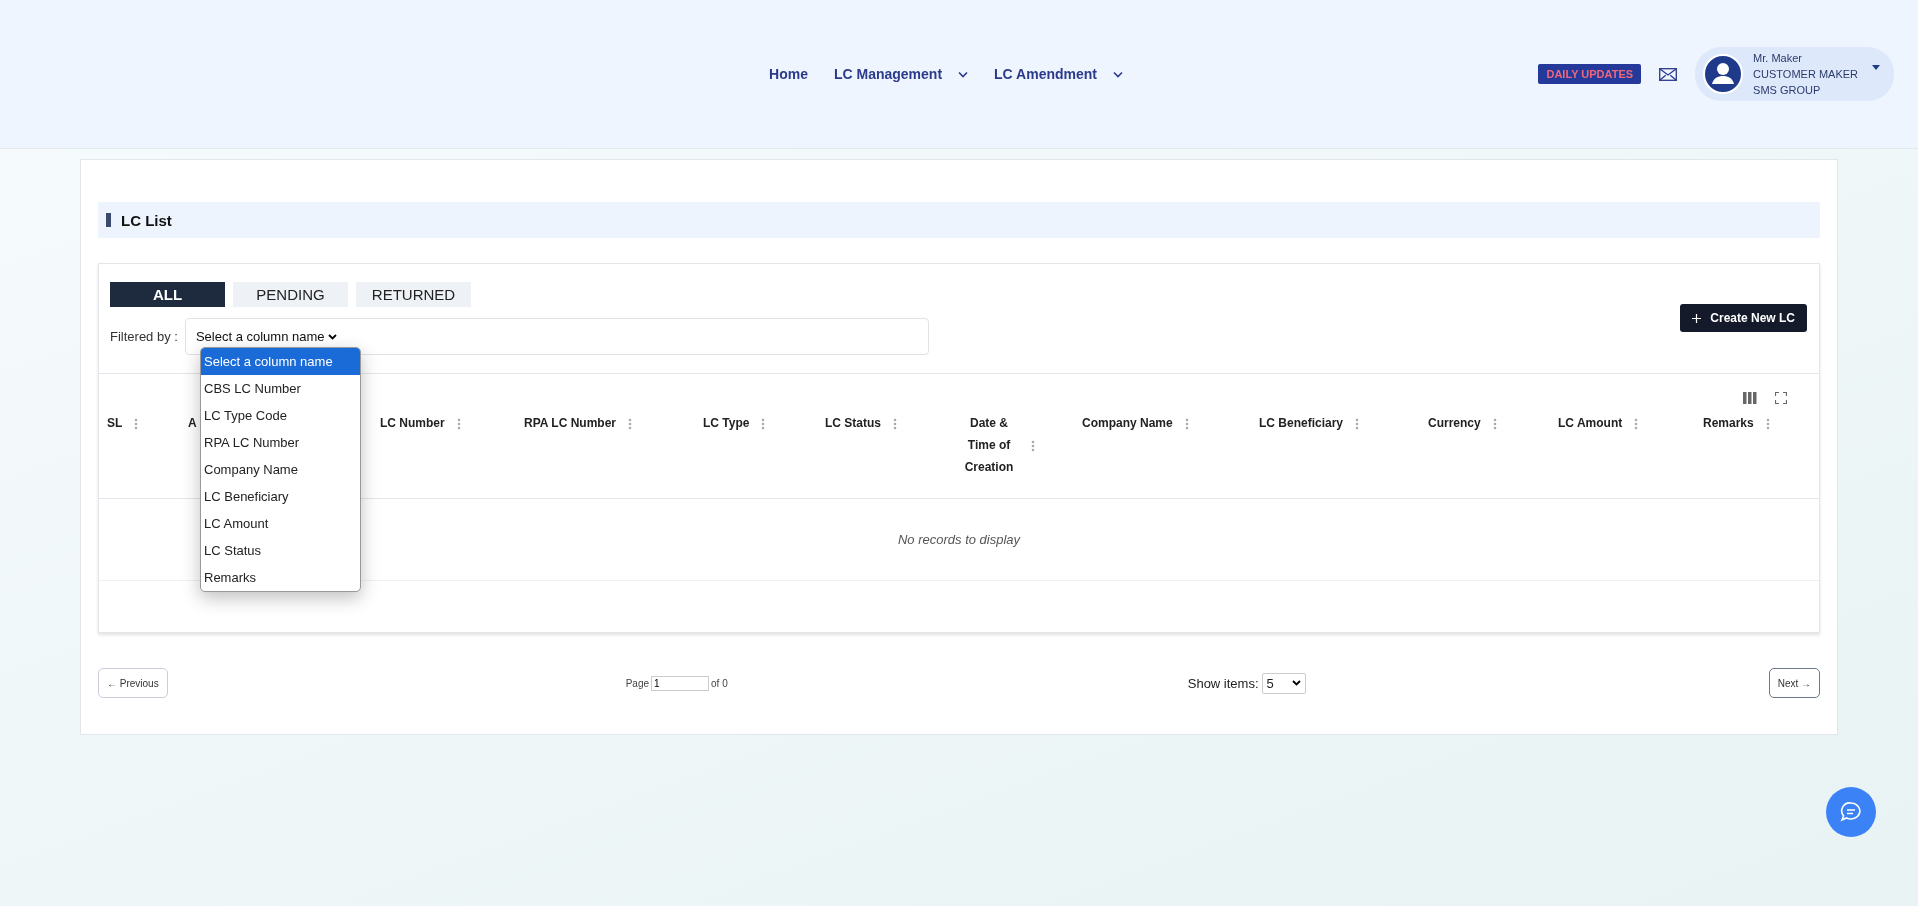 The image size is (1918, 906). Describe the element at coordinates (1301, 423) in the screenshot. I see `column-header: LC Beneficiary` at that location.